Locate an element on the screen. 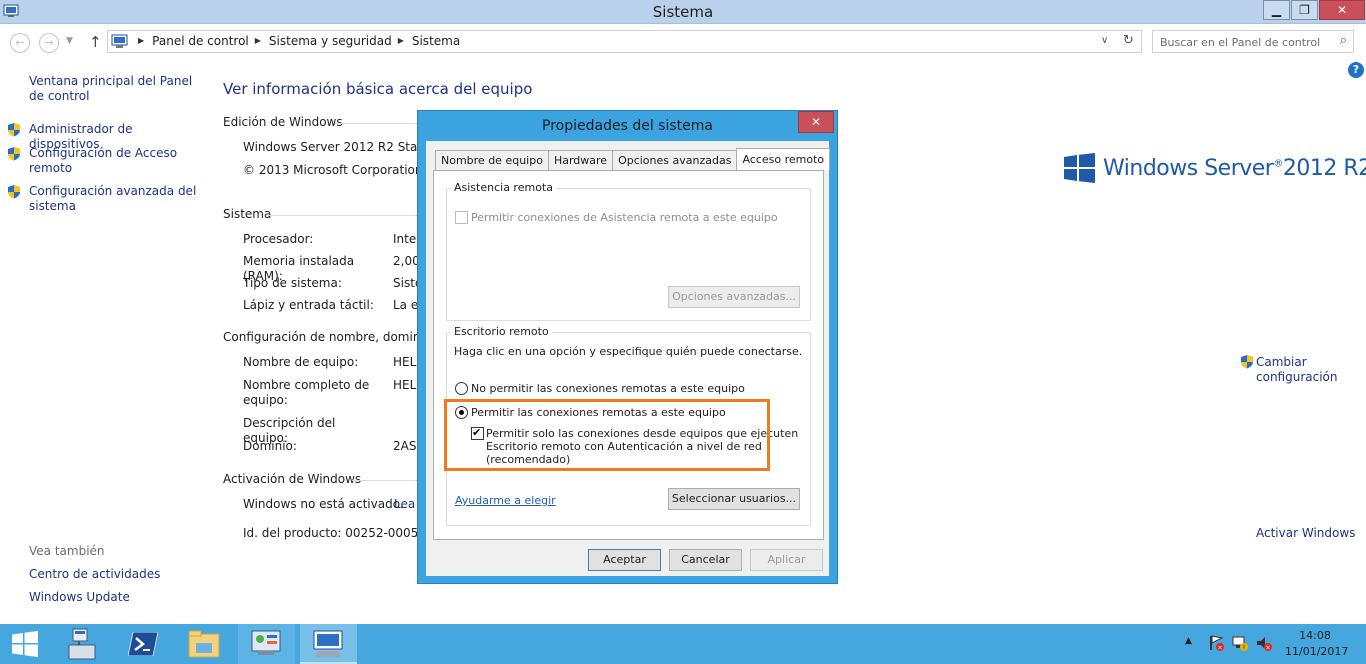  windows-server-logo: Windows Server®2012 R2 is located at coordinates (1215, 168).